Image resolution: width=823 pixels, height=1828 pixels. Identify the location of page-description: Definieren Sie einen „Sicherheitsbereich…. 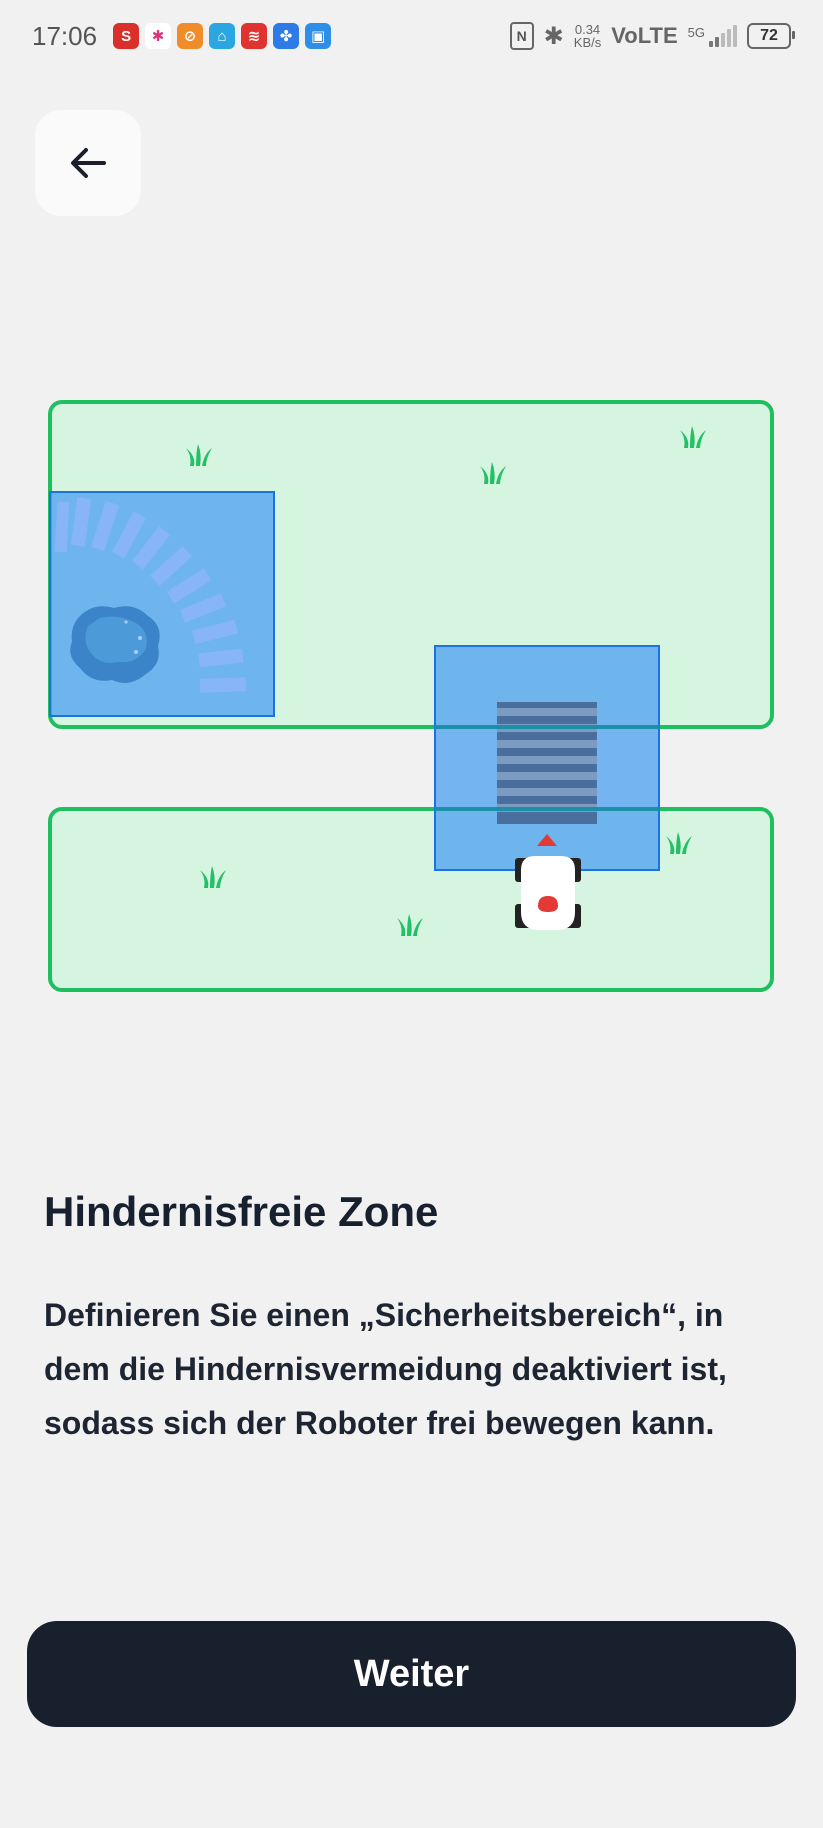
(385, 1369).